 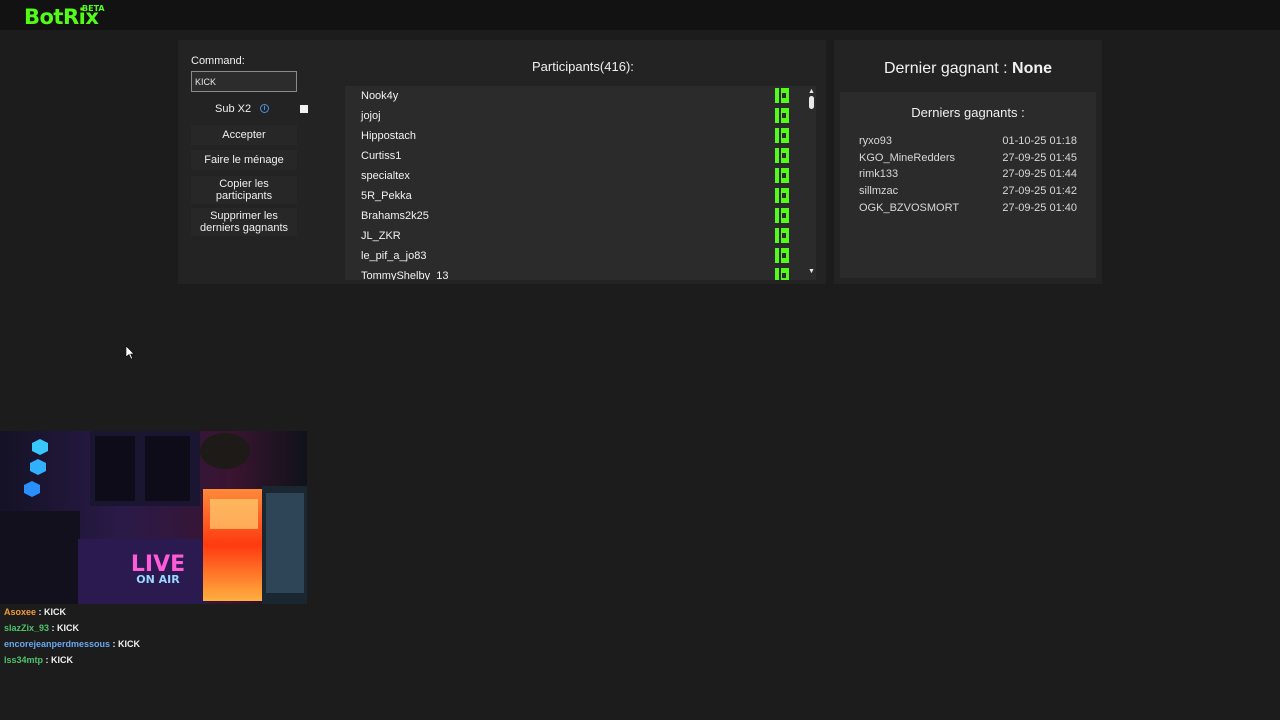 I want to click on chat-username: Asoxee, so click(x=20, y=612).